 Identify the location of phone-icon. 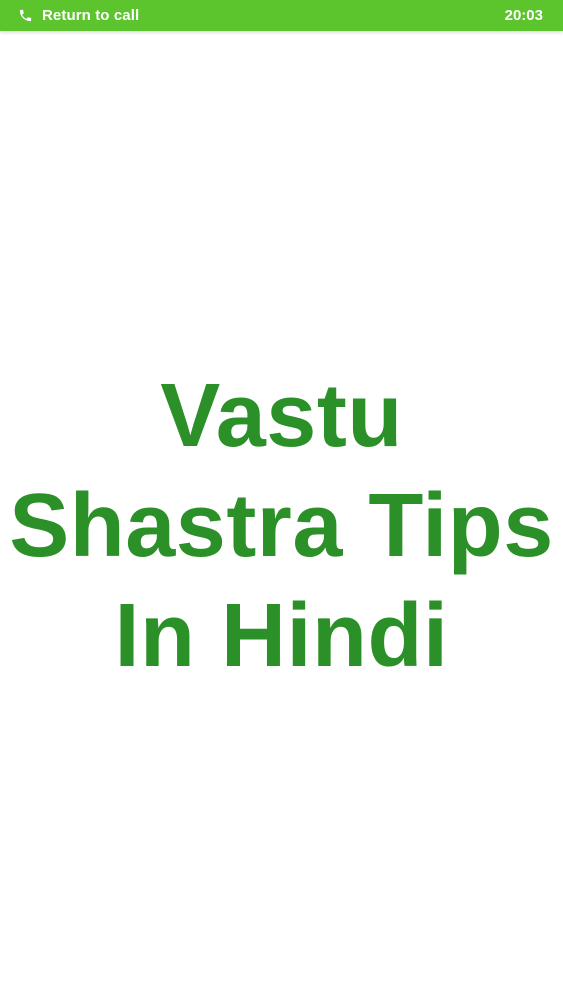
(25, 15).